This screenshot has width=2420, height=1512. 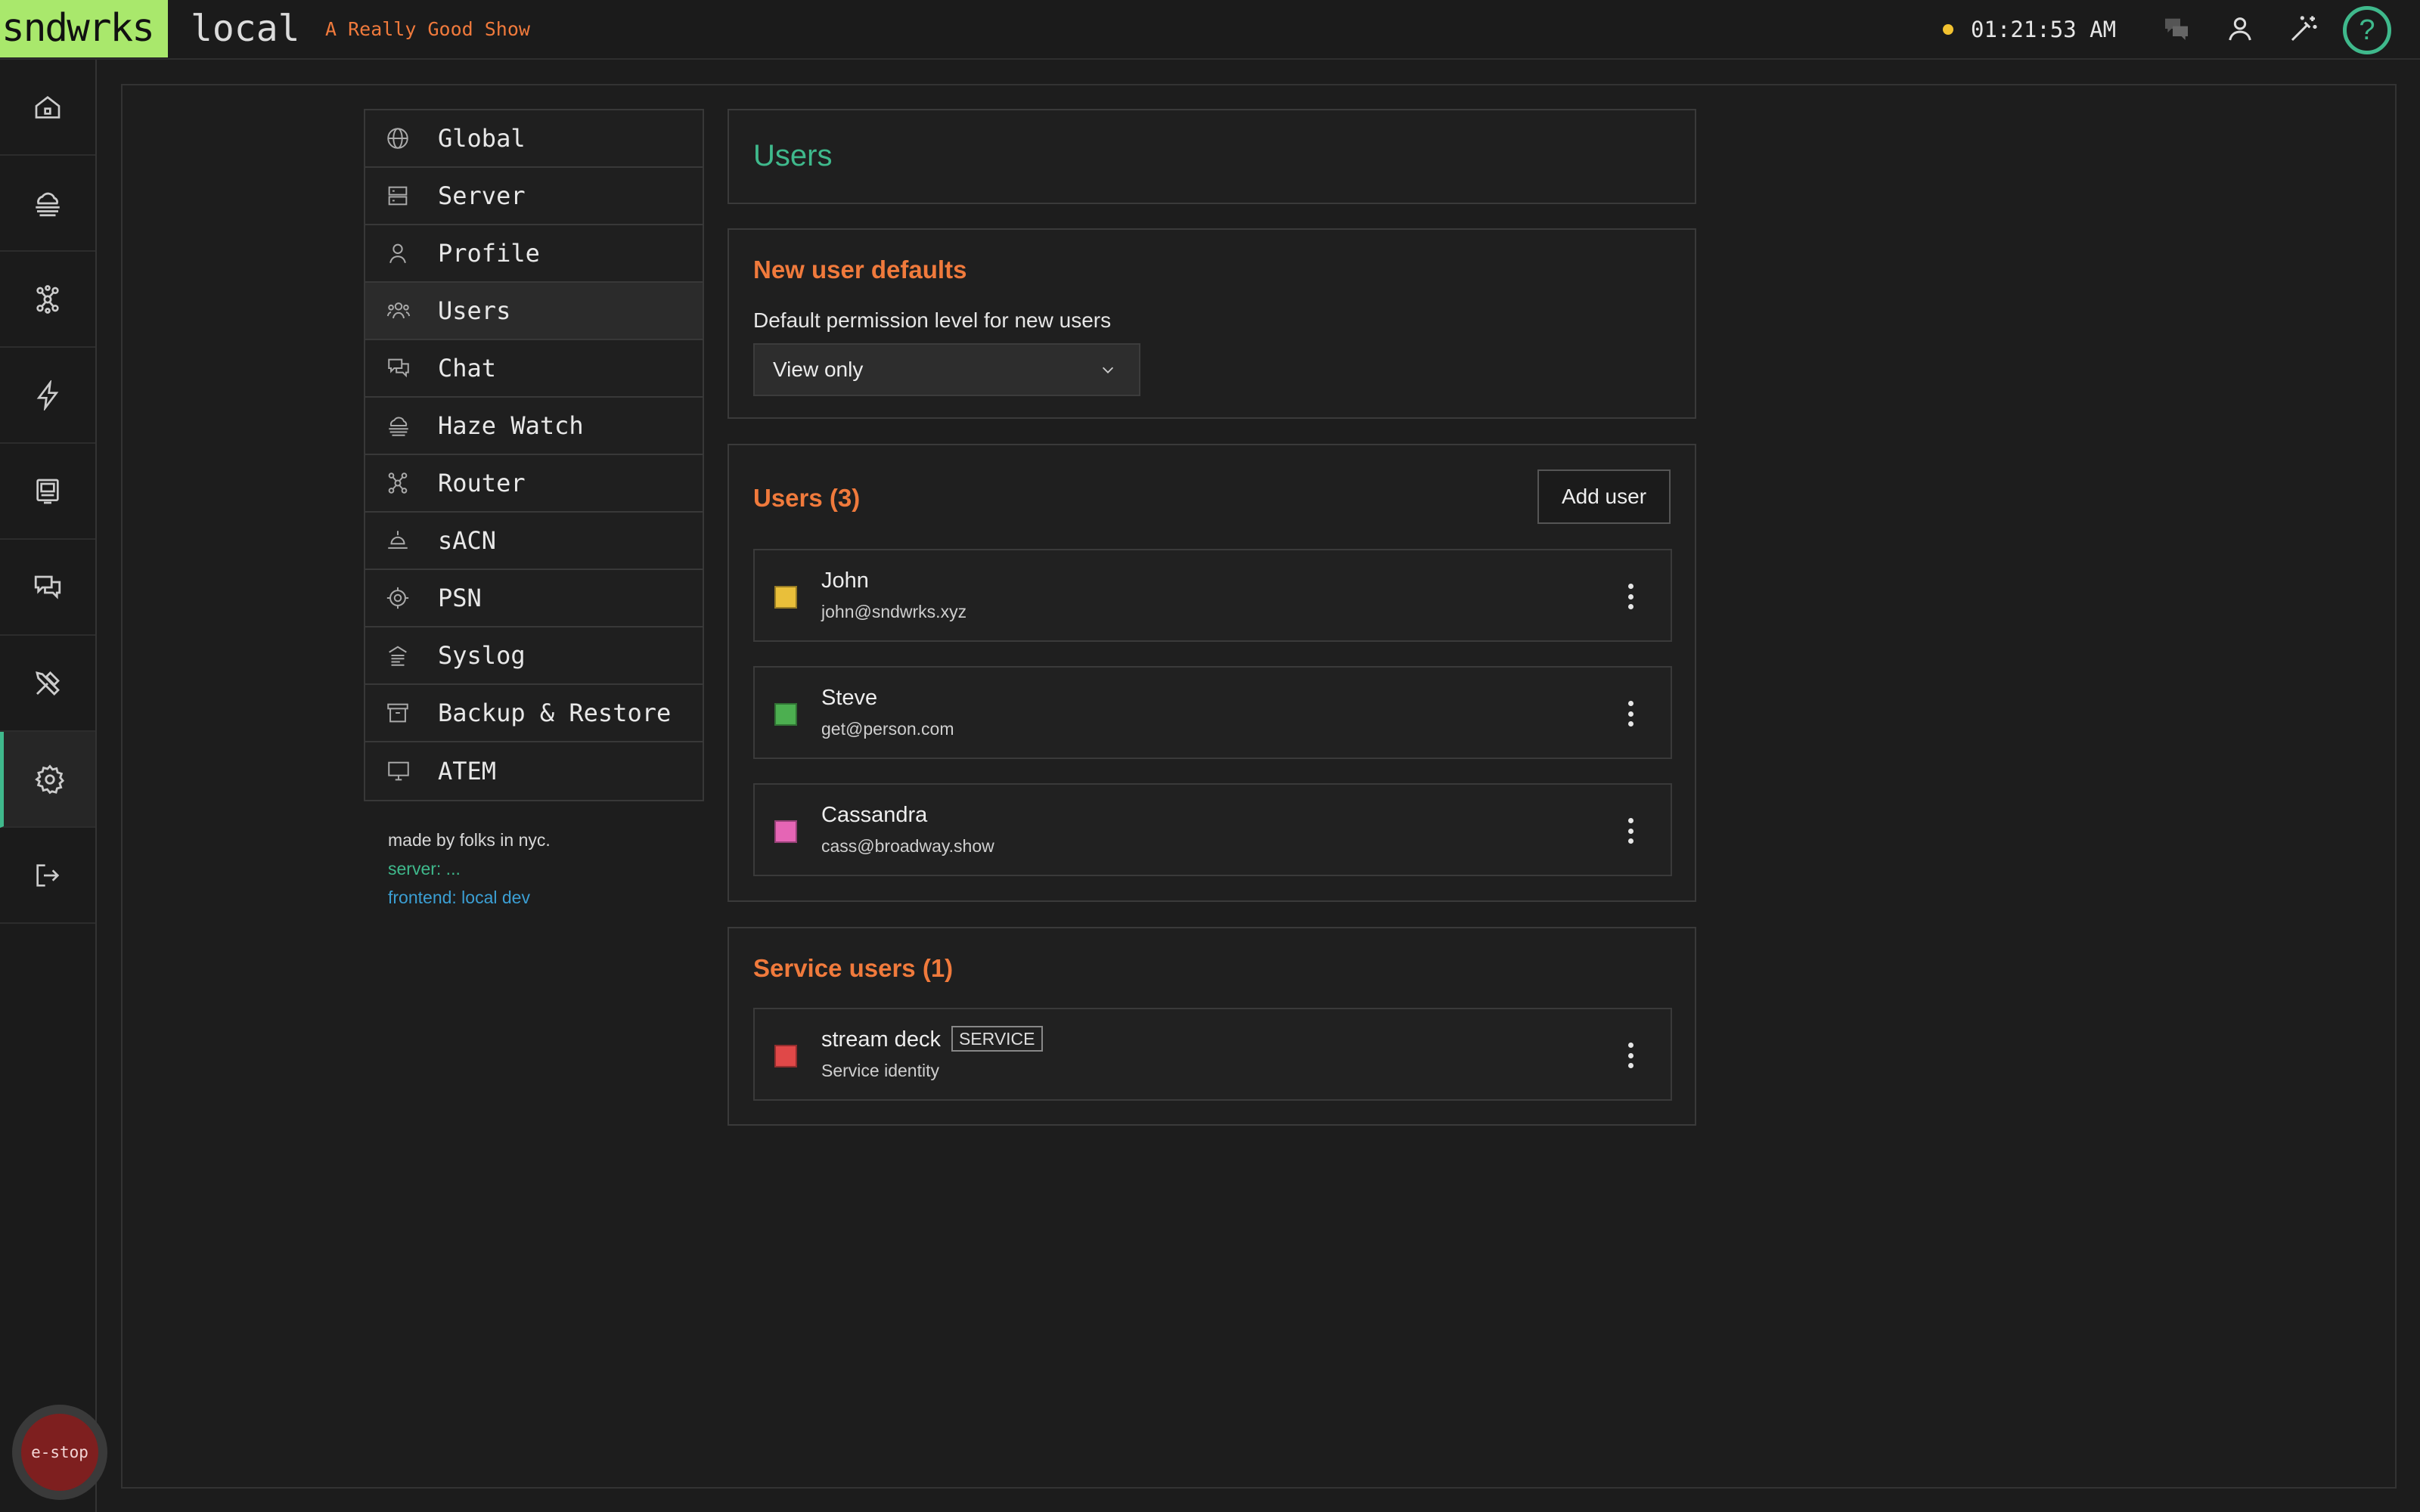 I want to click on settings-item-label: Chat, so click(x=468, y=368).